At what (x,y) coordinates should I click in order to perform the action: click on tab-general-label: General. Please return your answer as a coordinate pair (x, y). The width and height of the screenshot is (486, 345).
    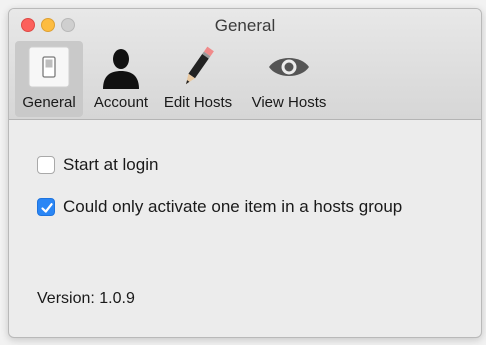
    Looking at the image, I should click on (49, 102).